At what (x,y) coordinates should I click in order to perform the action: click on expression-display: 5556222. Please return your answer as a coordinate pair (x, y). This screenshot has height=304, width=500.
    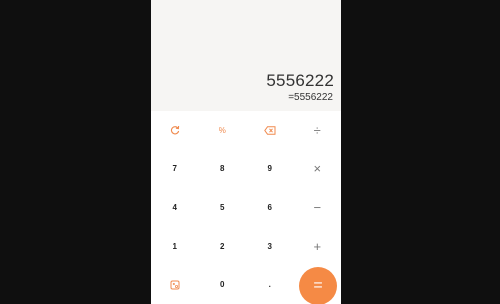
    Looking at the image, I should click on (300, 80).